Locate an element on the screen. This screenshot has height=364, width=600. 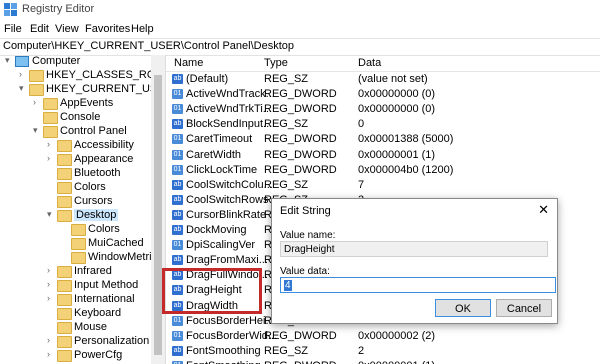
value-data: 0x00000002 (2) is located at coordinates (397, 335).